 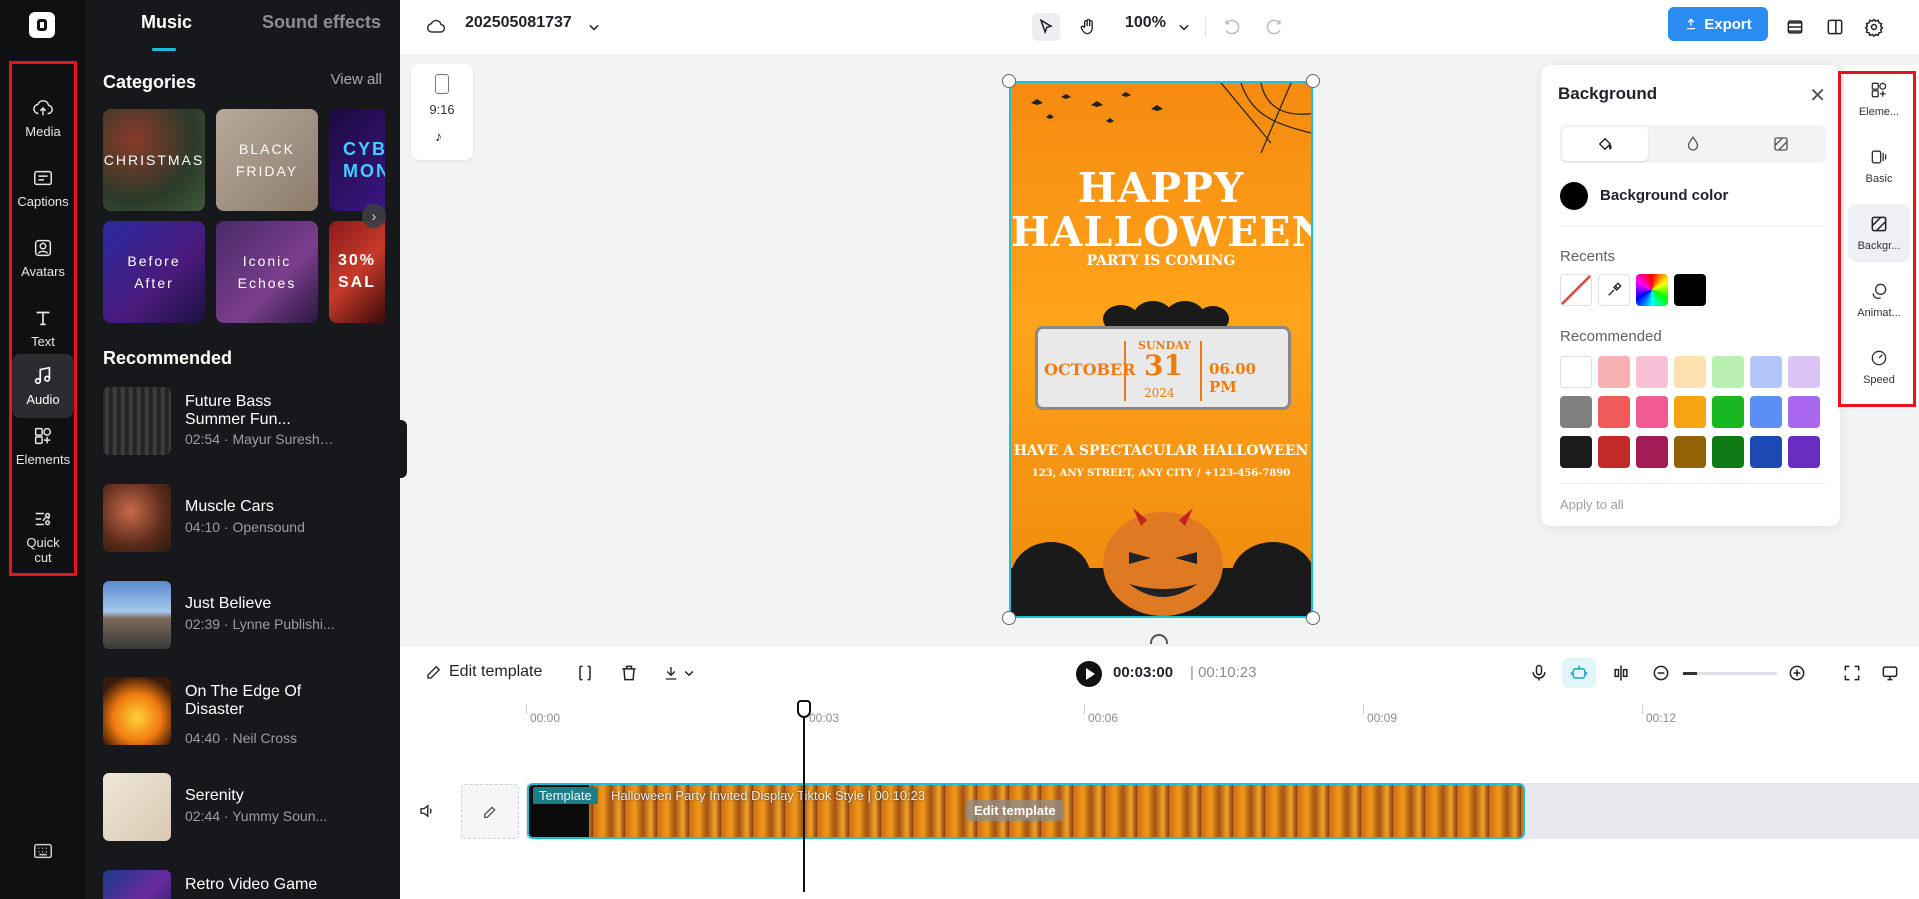 I want to click on track-item: Retro Video Game, so click(x=248, y=884).